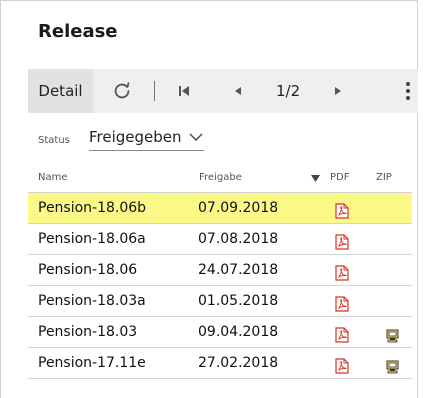 This screenshot has height=398, width=431. I want to click on next-page-icon, so click(338, 91).